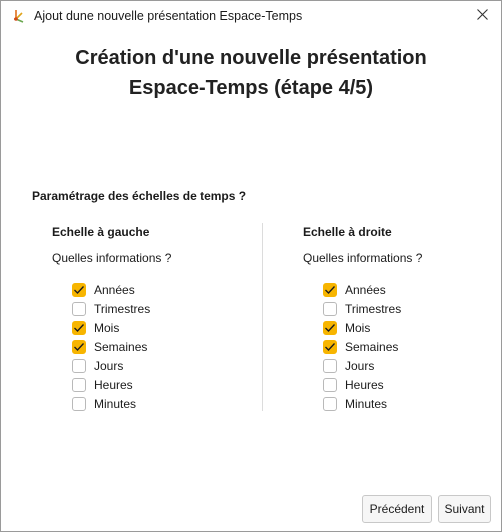 This screenshot has height=532, width=502. I want to click on left-option-semaines: Semaines, so click(162, 346).